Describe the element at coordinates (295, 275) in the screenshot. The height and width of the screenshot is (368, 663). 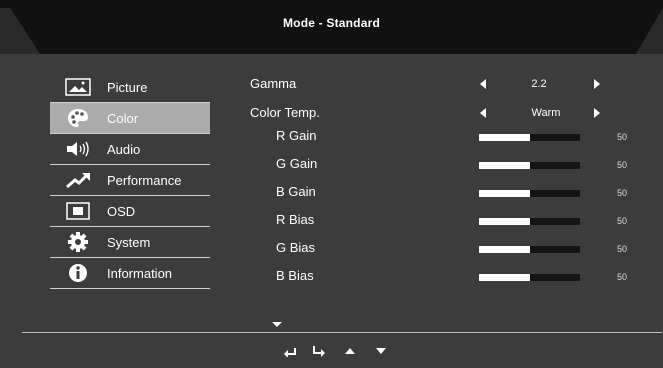
I see `b-bias-label: B Bias` at that location.